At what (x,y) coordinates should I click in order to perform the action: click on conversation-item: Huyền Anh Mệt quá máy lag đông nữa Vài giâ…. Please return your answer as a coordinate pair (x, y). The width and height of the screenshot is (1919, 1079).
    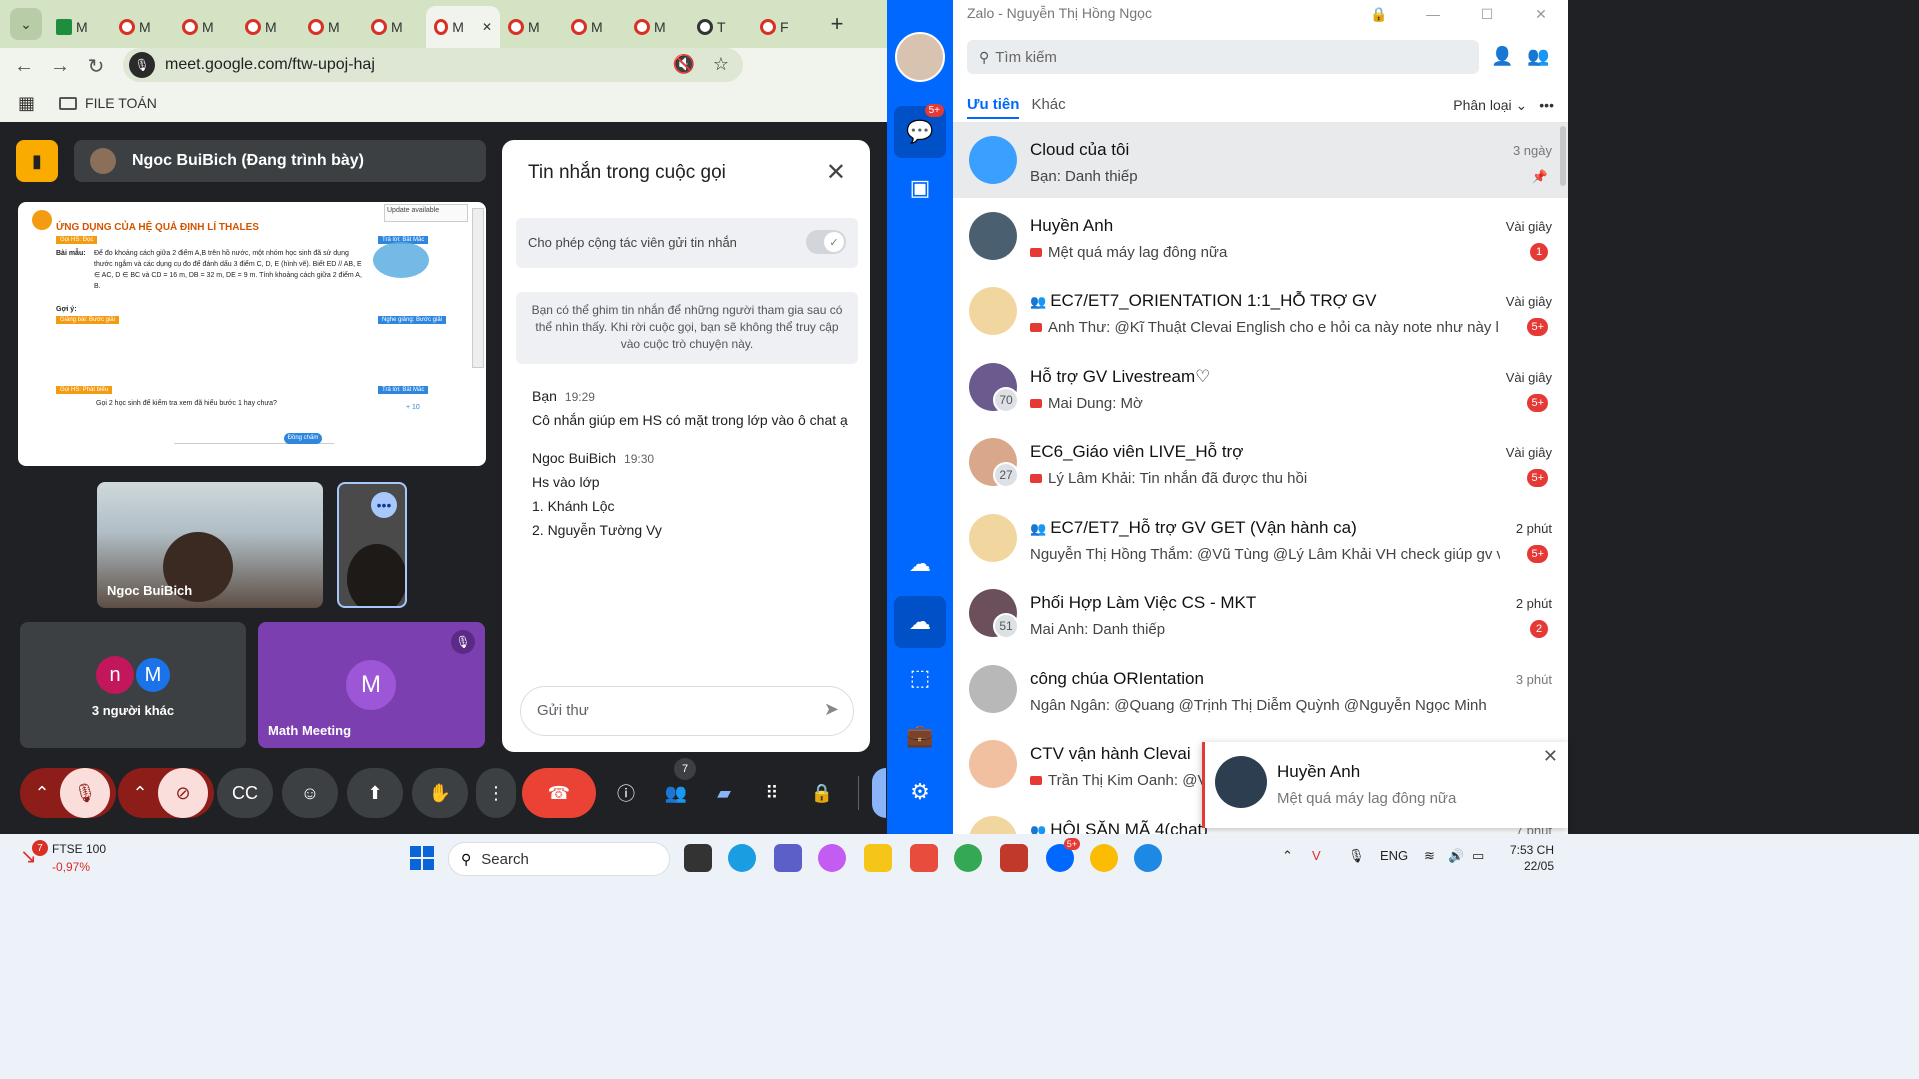
    Looking at the image, I should click on (1260, 236).